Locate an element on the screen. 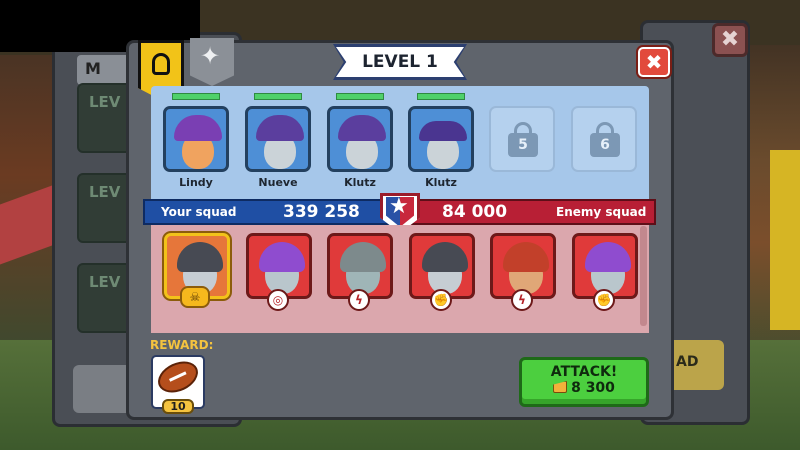 The height and width of the screenshot is (450, 800). hero-fedora is located at coordinates (443, 131).